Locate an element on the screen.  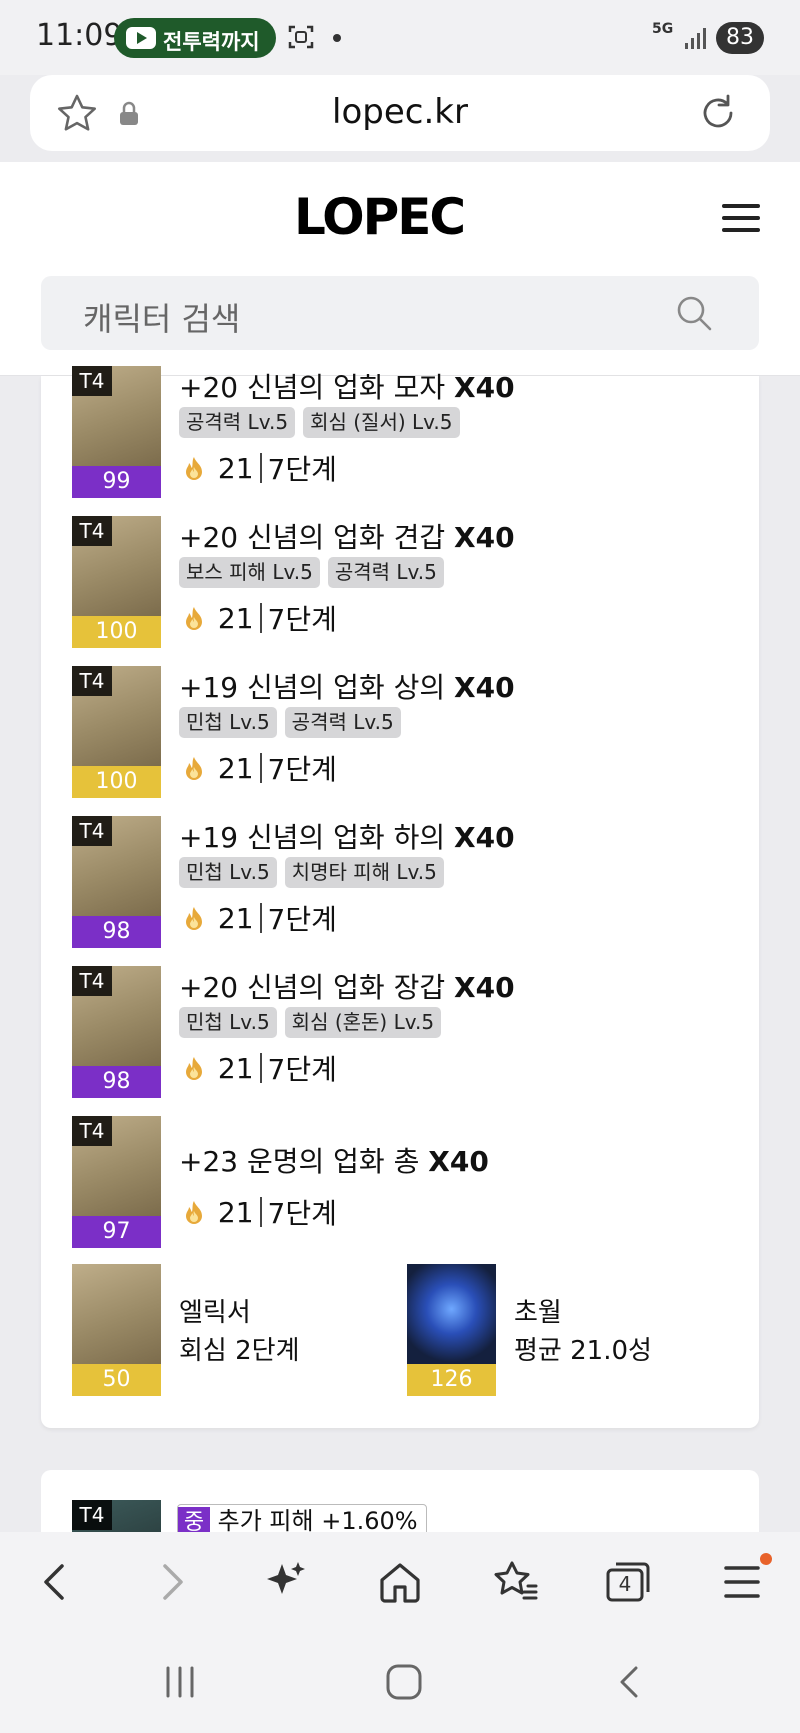
search-placeholder: 캐릭터 검색 is located at coordinates (162, 319).